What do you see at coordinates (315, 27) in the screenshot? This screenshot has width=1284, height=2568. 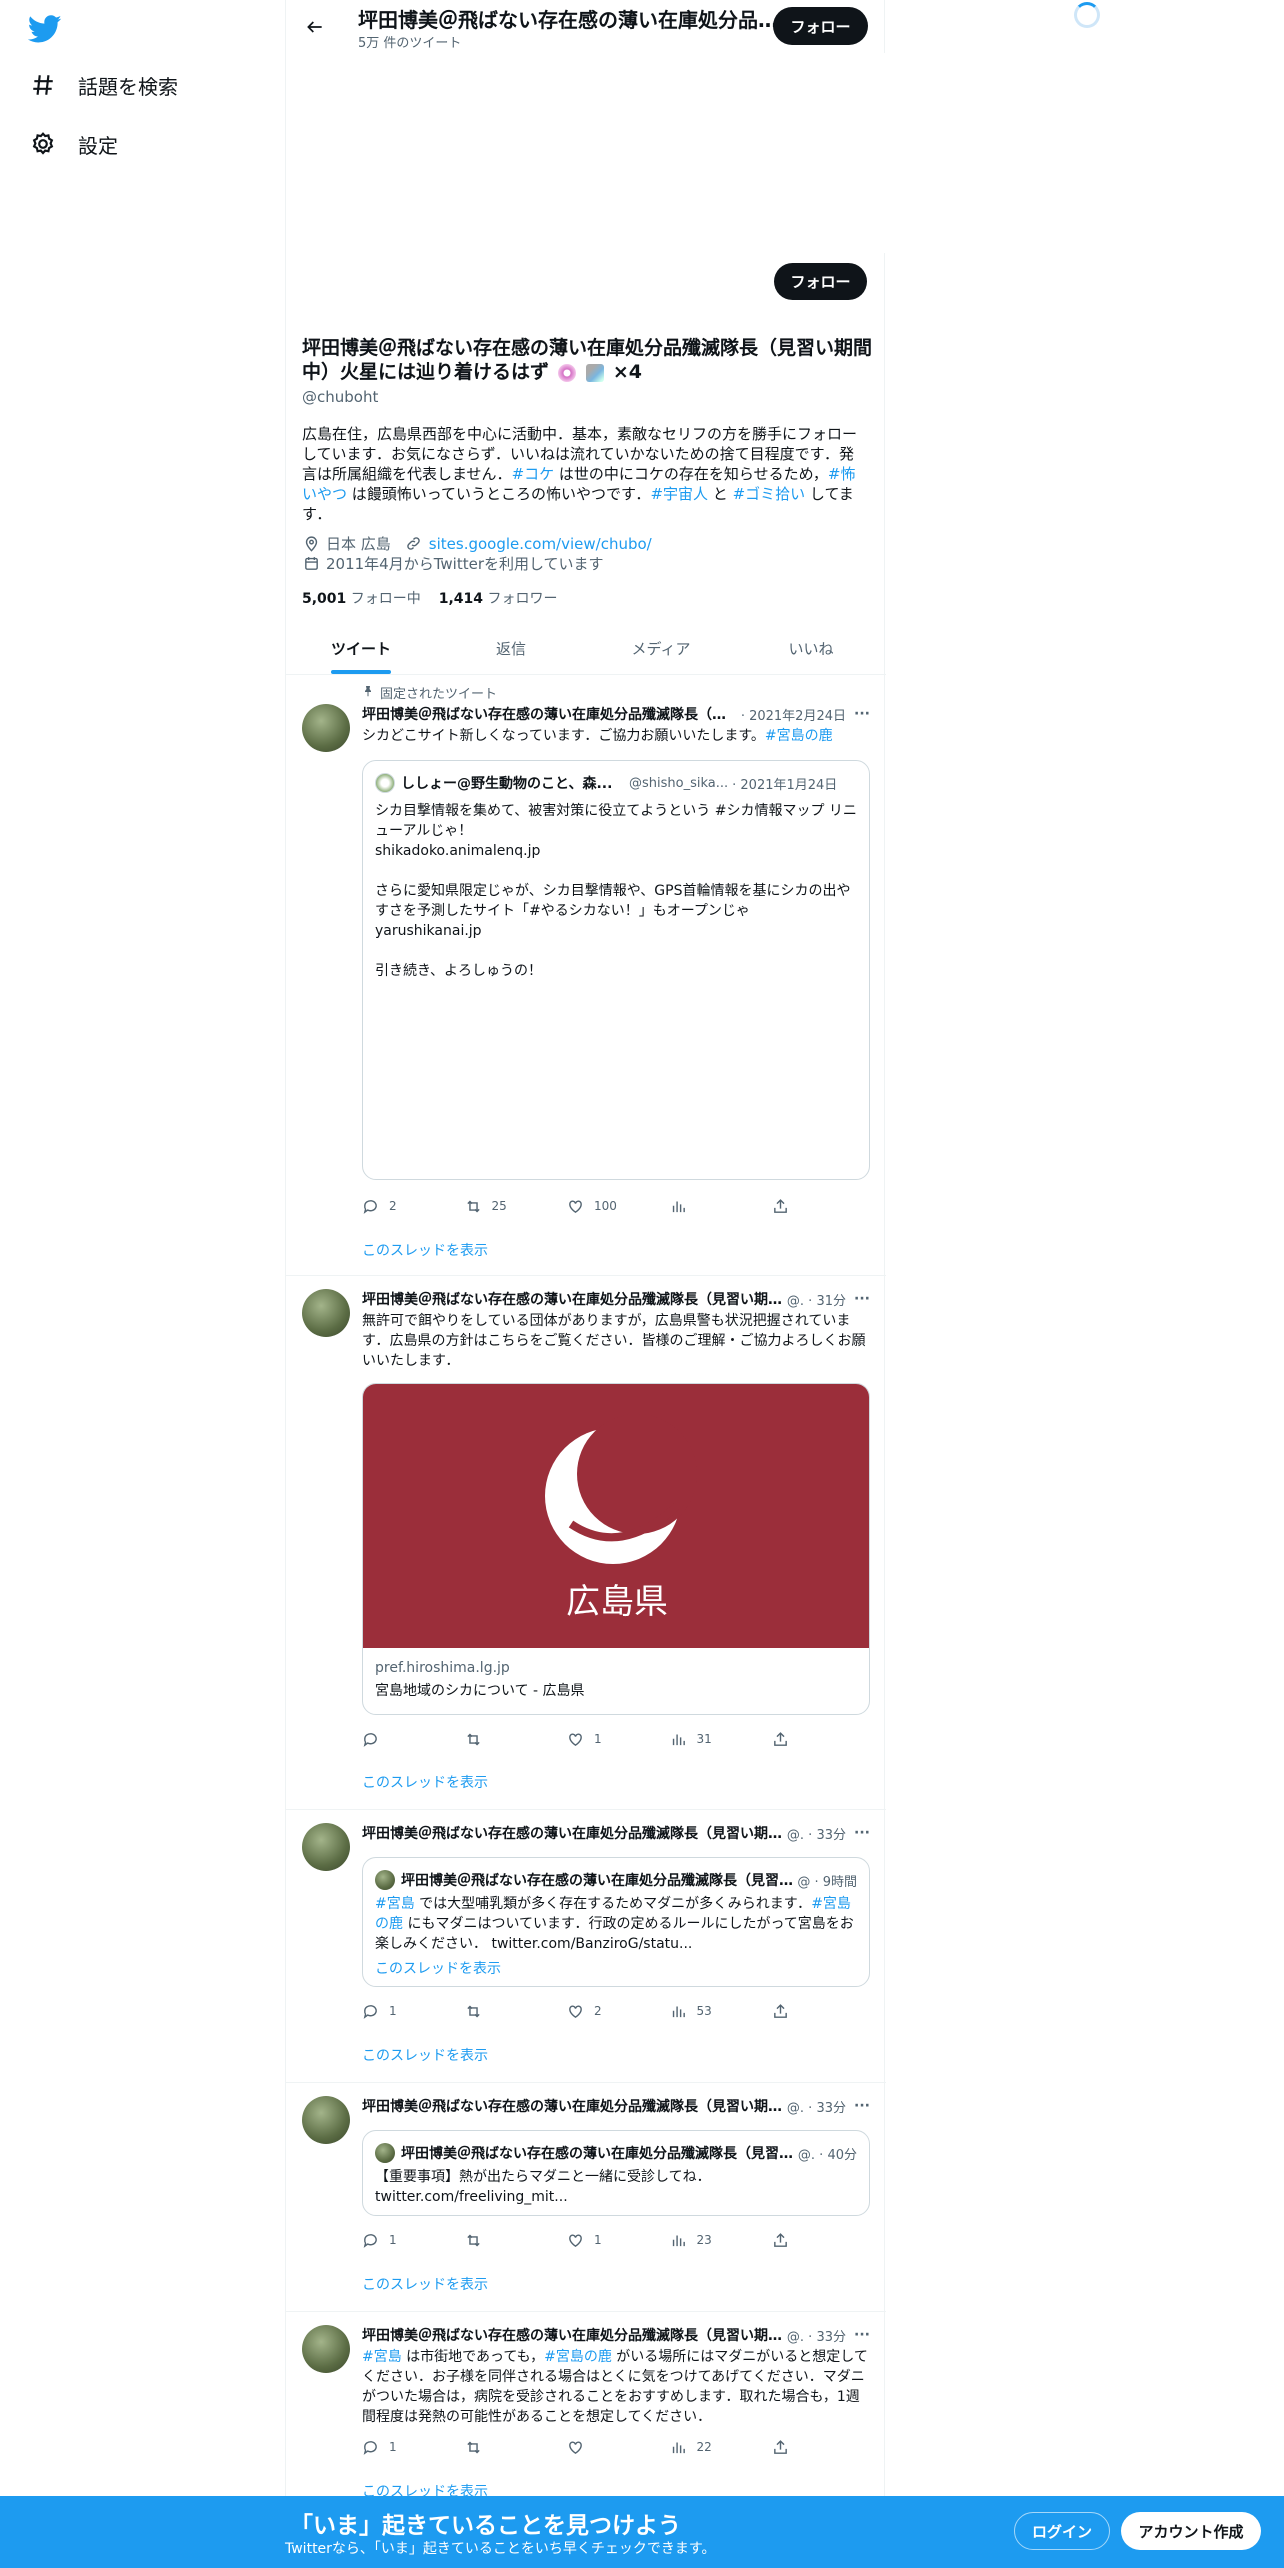 I see `back-arrow-icon` at bounding box center [315, 27].